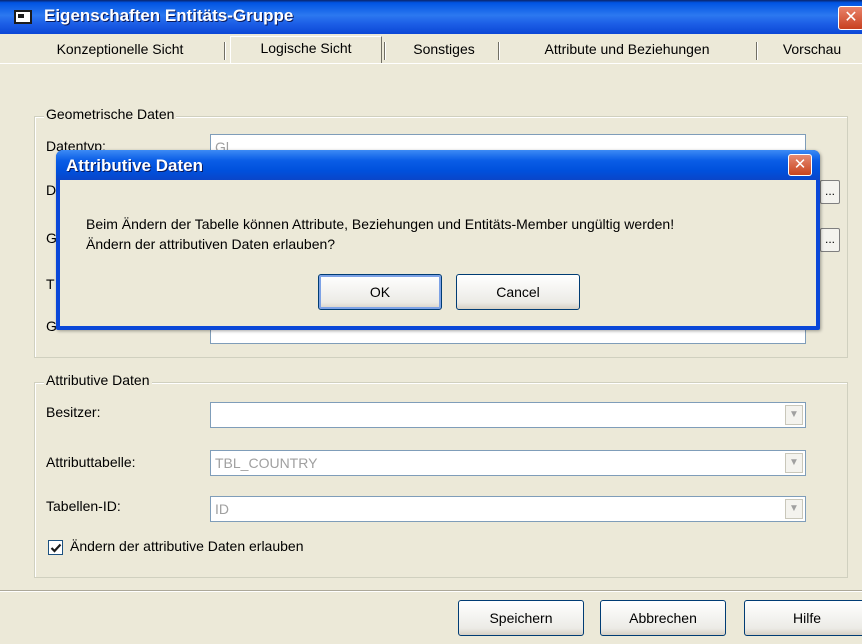  I want to click on allow-change-label: Ändern der attributive Daten erlauben, so click(186, 546).